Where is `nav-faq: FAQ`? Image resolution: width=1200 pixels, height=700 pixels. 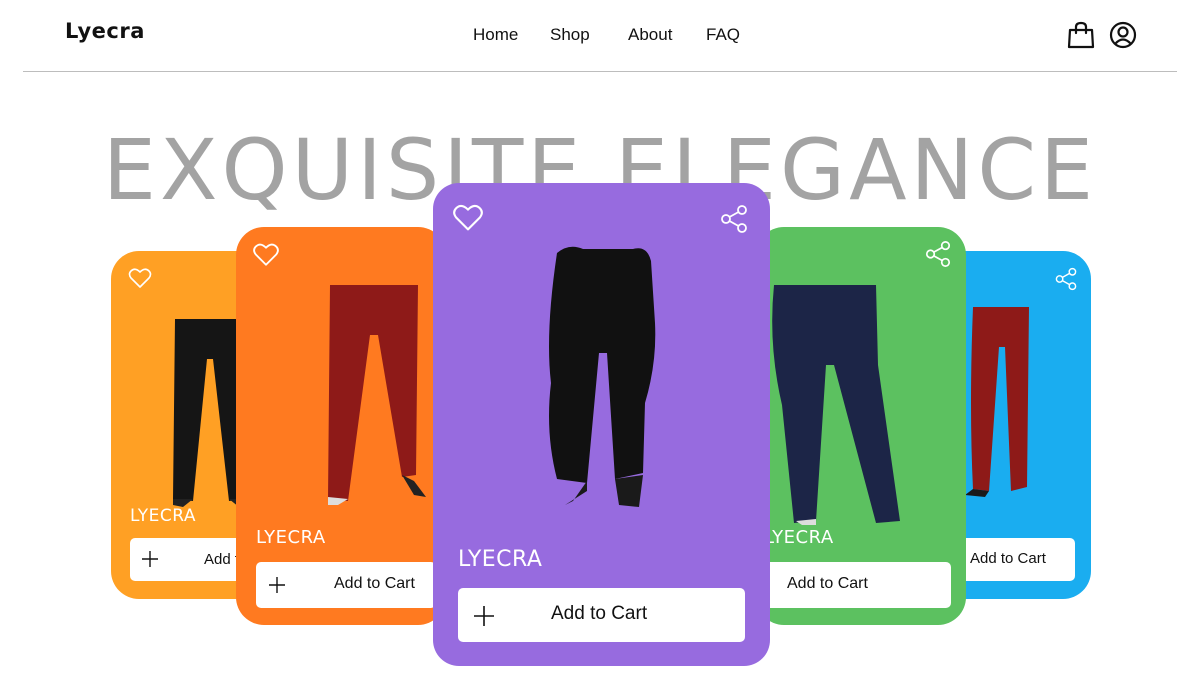
nav-faq: FAQ is located at coordinates (723, 35).